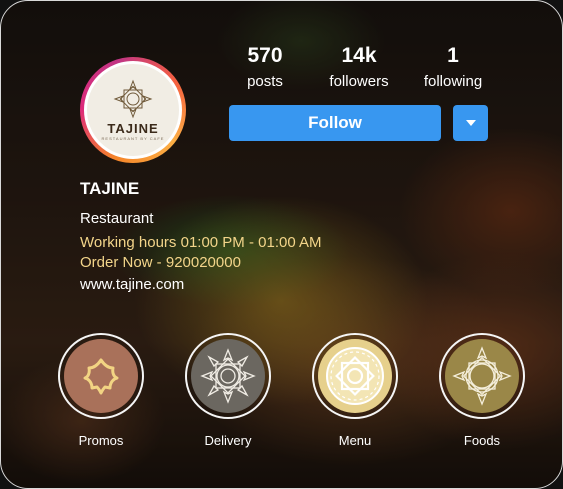 The image size is (563, 489). I want to click on highlight-foods-bubble, so click(482, 376).